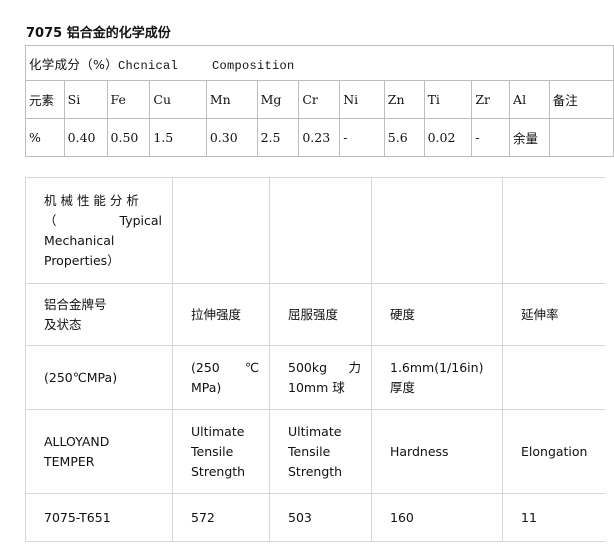 The image size is (614, 554). I want to click on units-mpa: (250℃MPa), so click(99, 377).